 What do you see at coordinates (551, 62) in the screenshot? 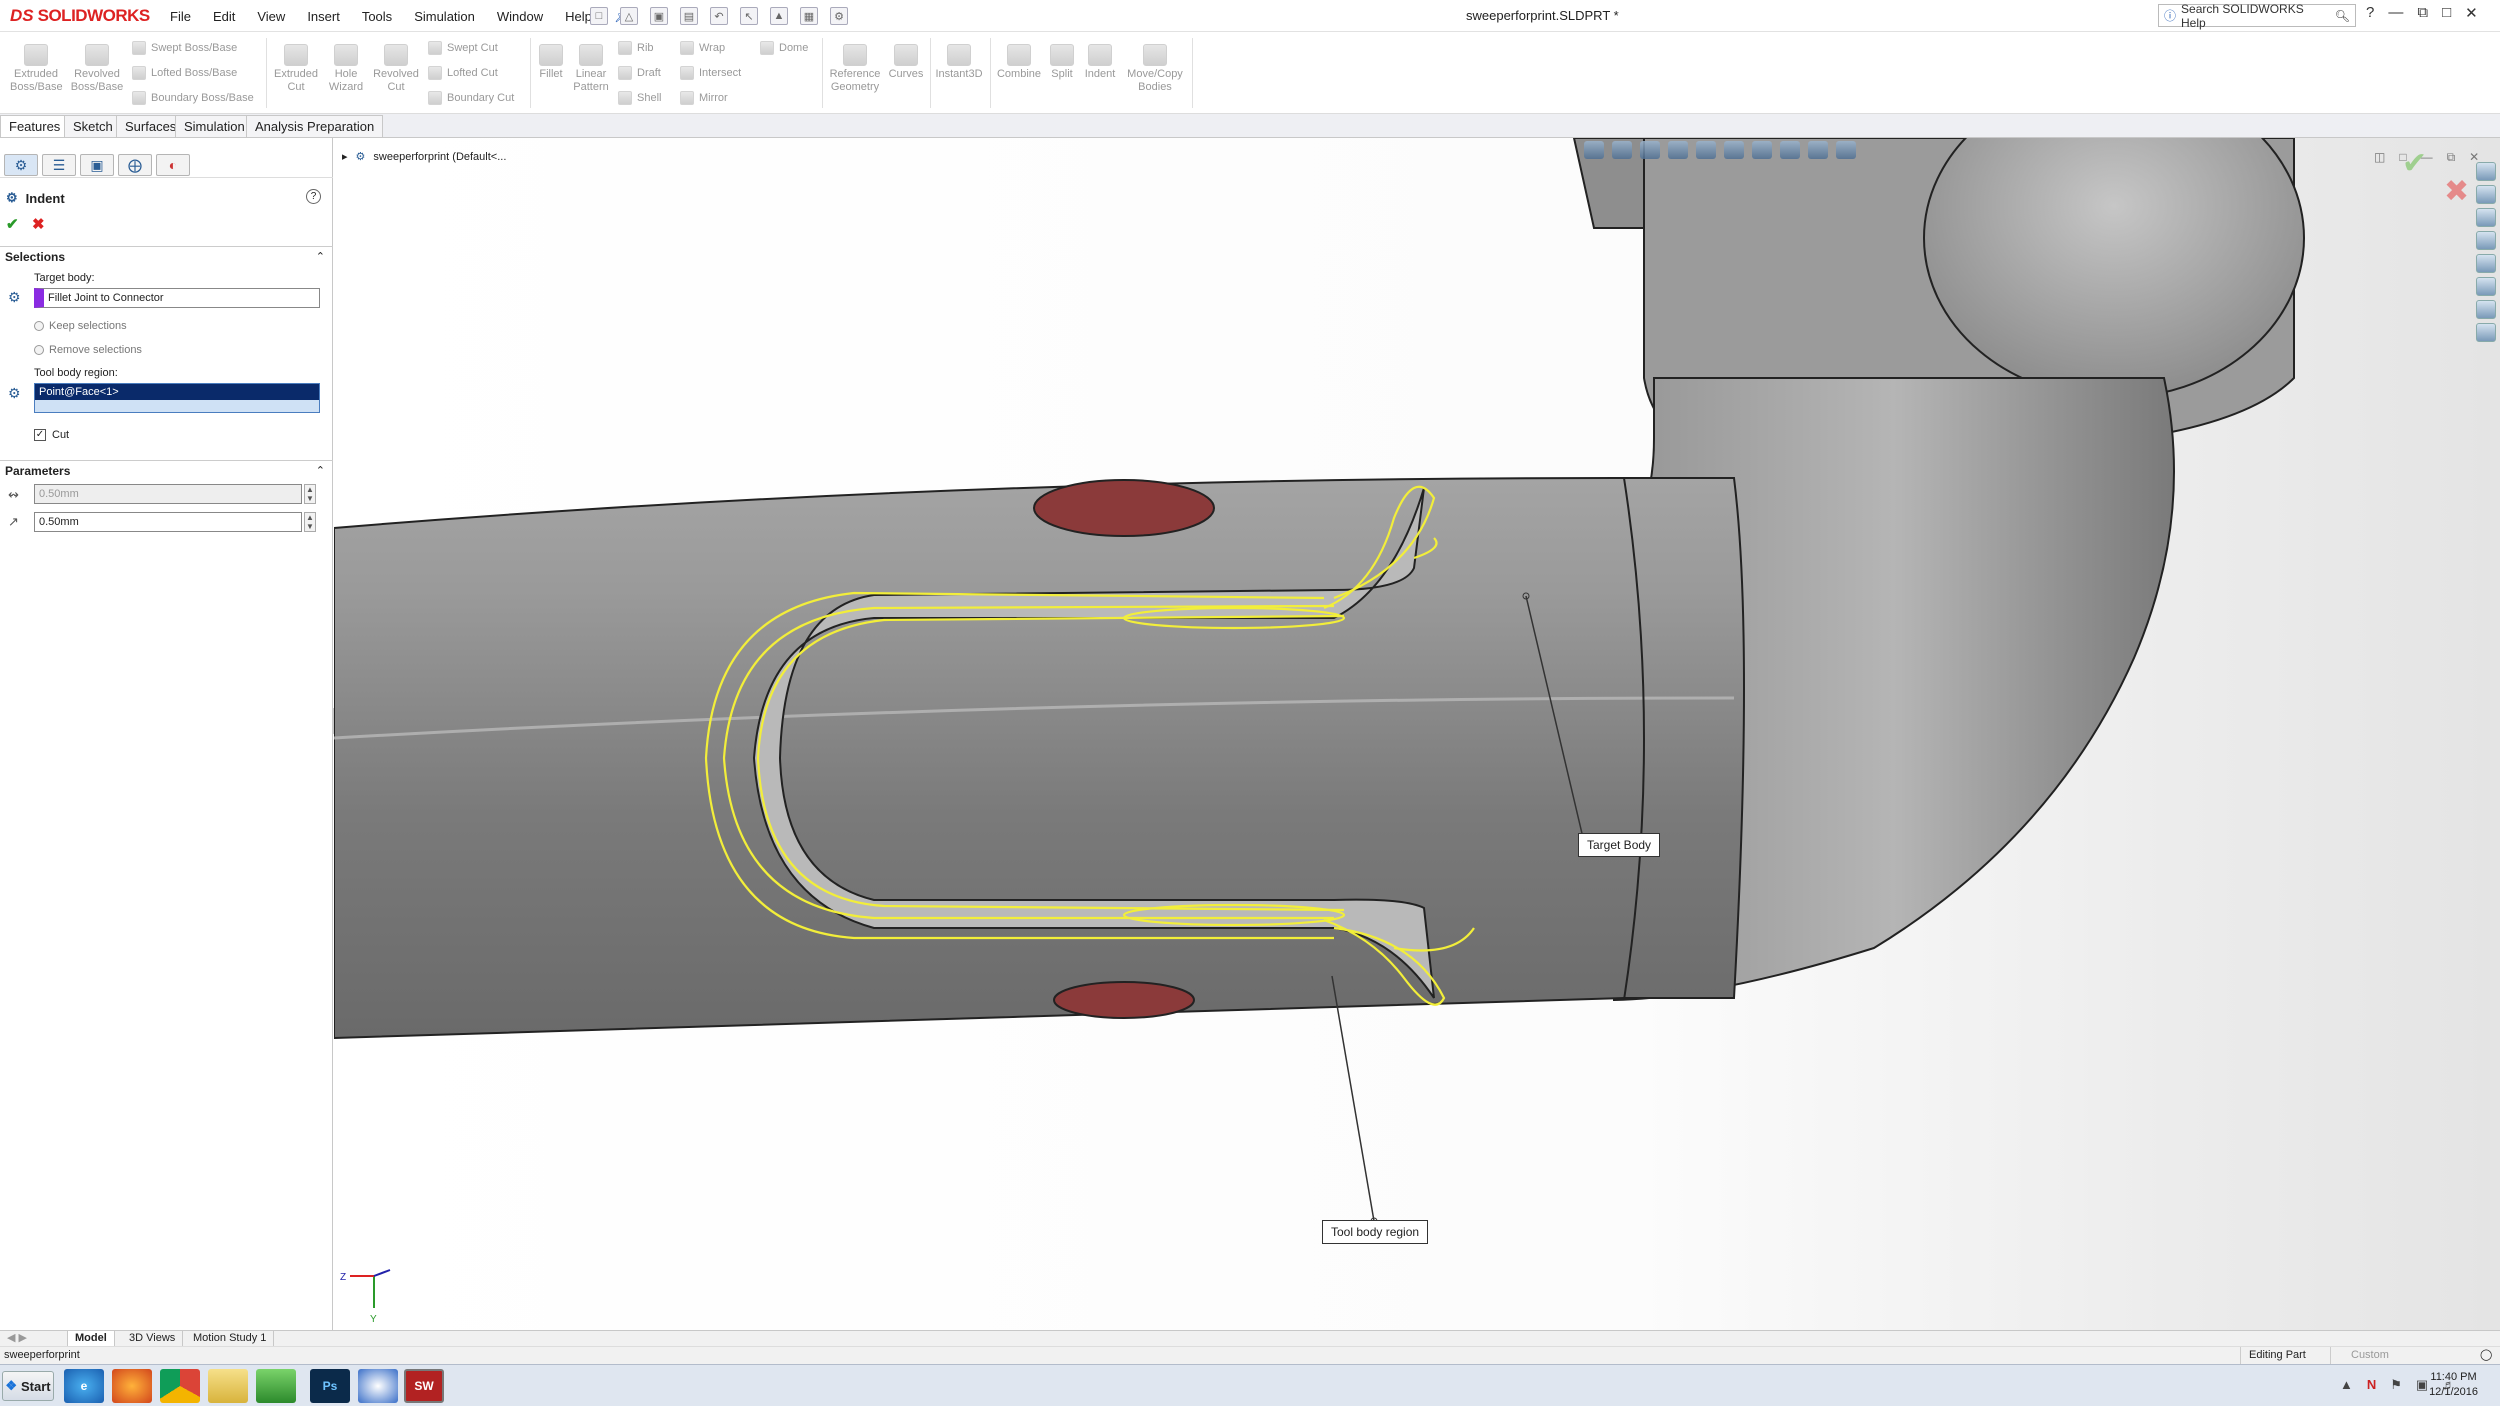
I see `fillet-button: Fillet` at bounding box center [551, 62].